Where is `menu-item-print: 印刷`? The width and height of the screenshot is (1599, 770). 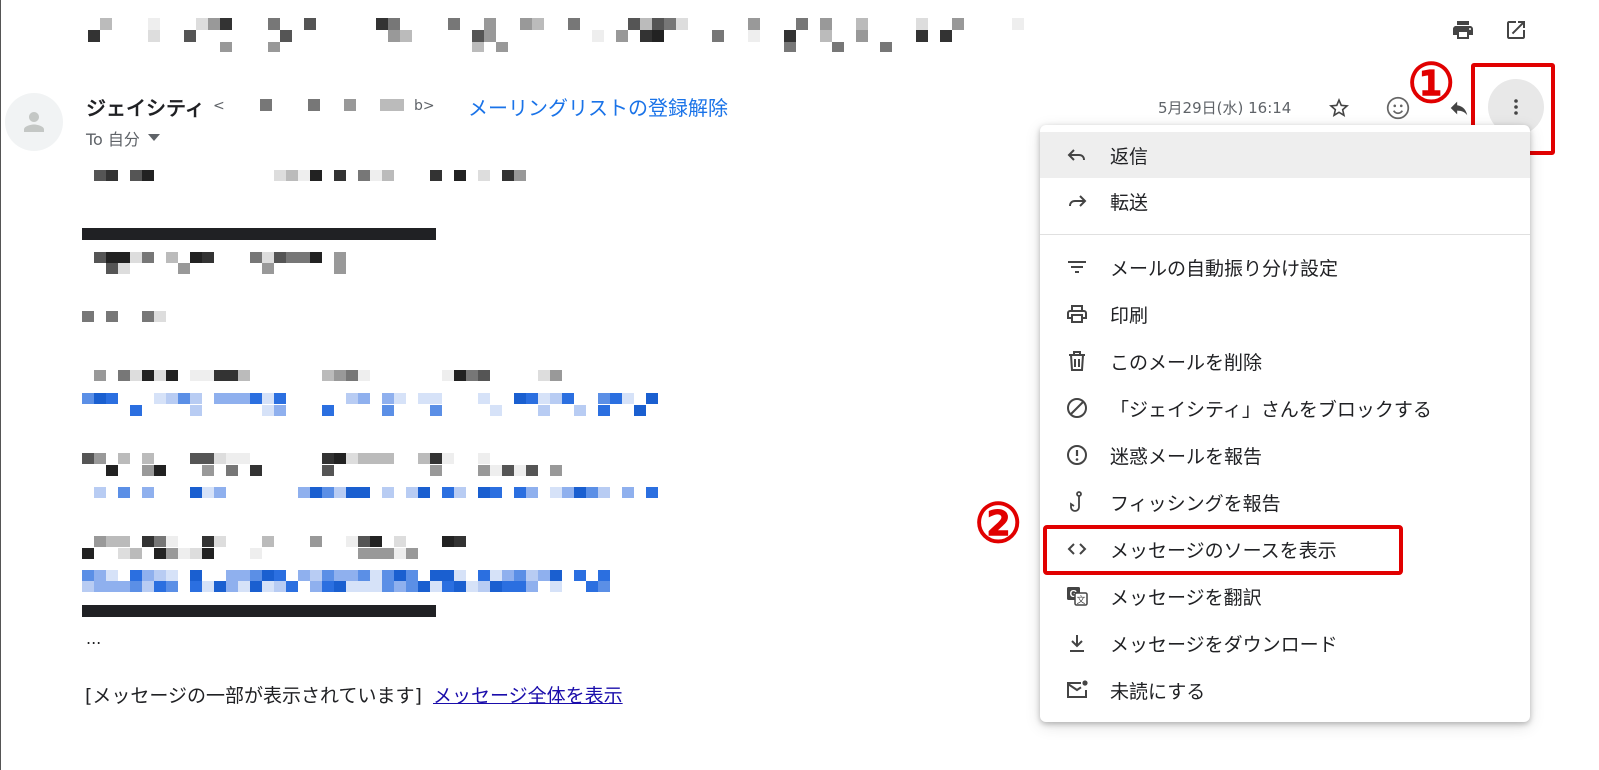
menu-item-print: 印刷 is located at coordinates (1285, 314).